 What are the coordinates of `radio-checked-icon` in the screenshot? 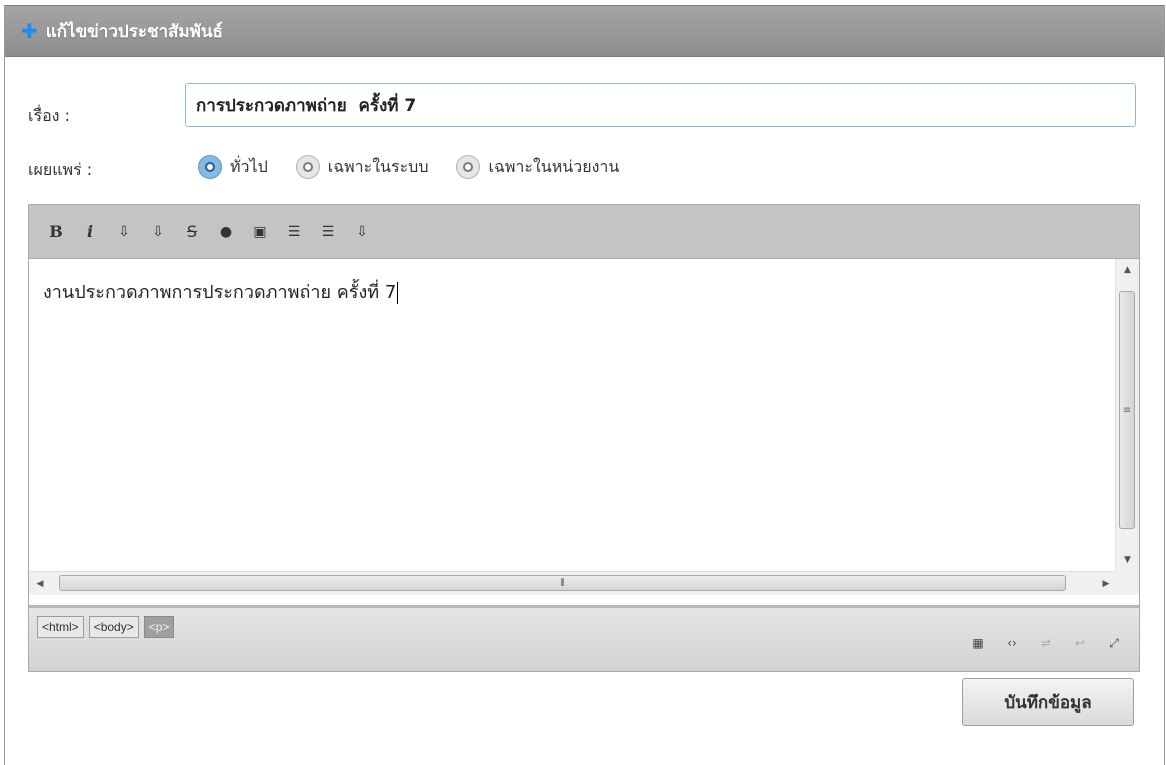 It's located at (210, 167).